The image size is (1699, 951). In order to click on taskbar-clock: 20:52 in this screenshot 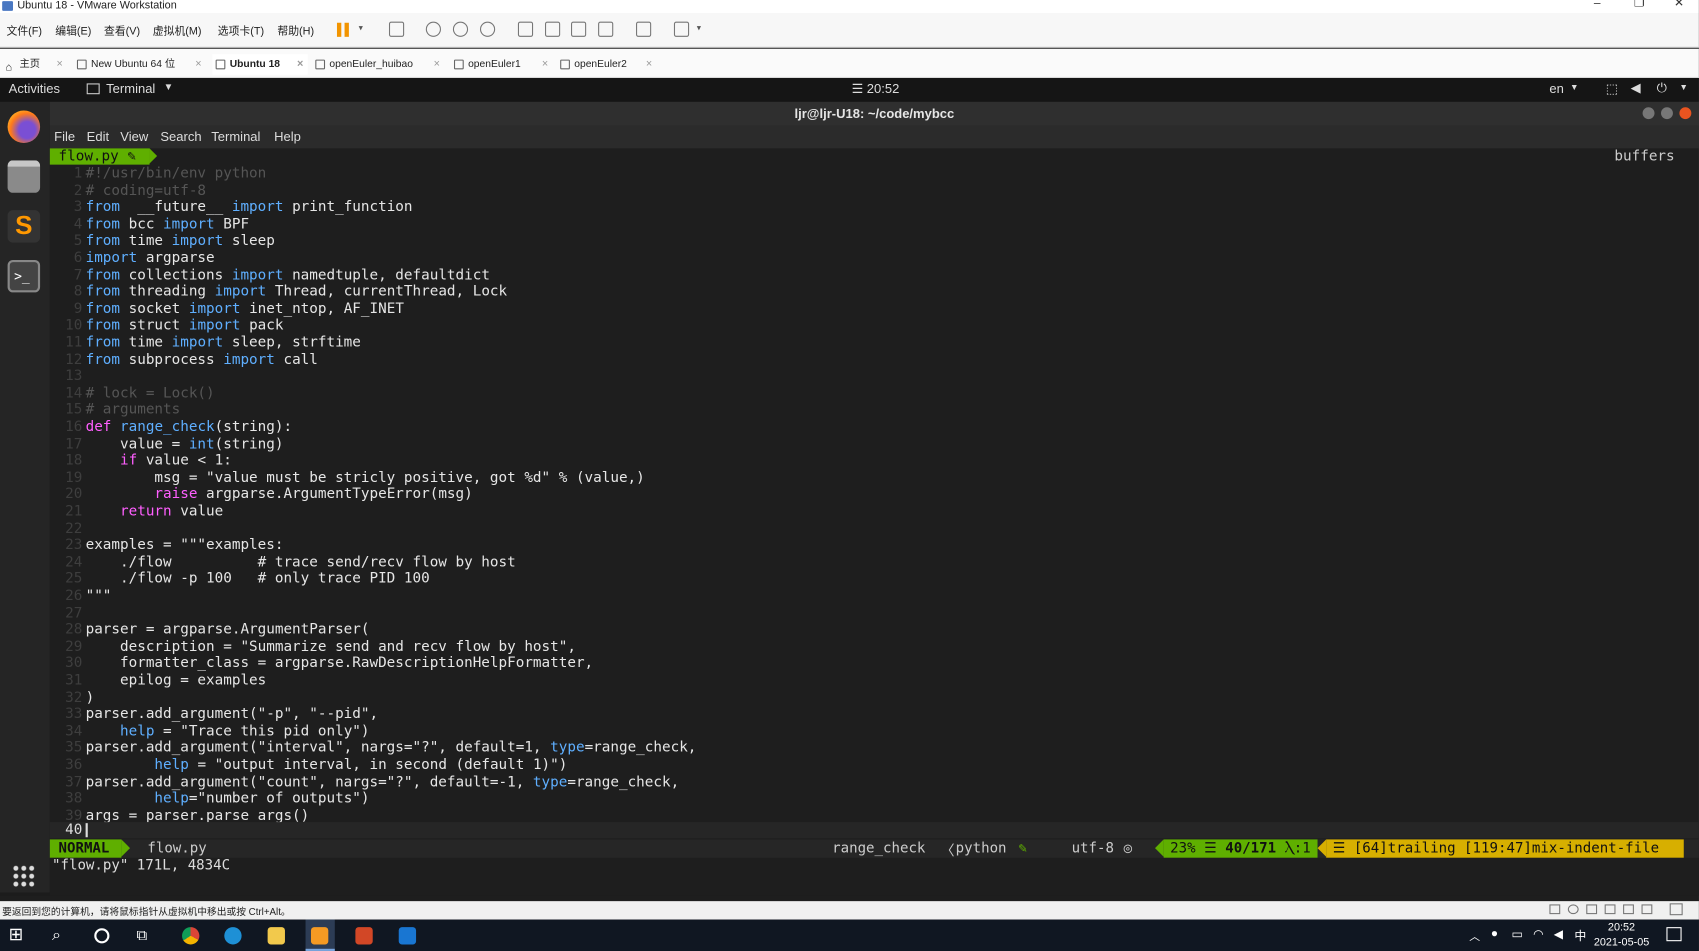, I will do `click(1621, 928)`.